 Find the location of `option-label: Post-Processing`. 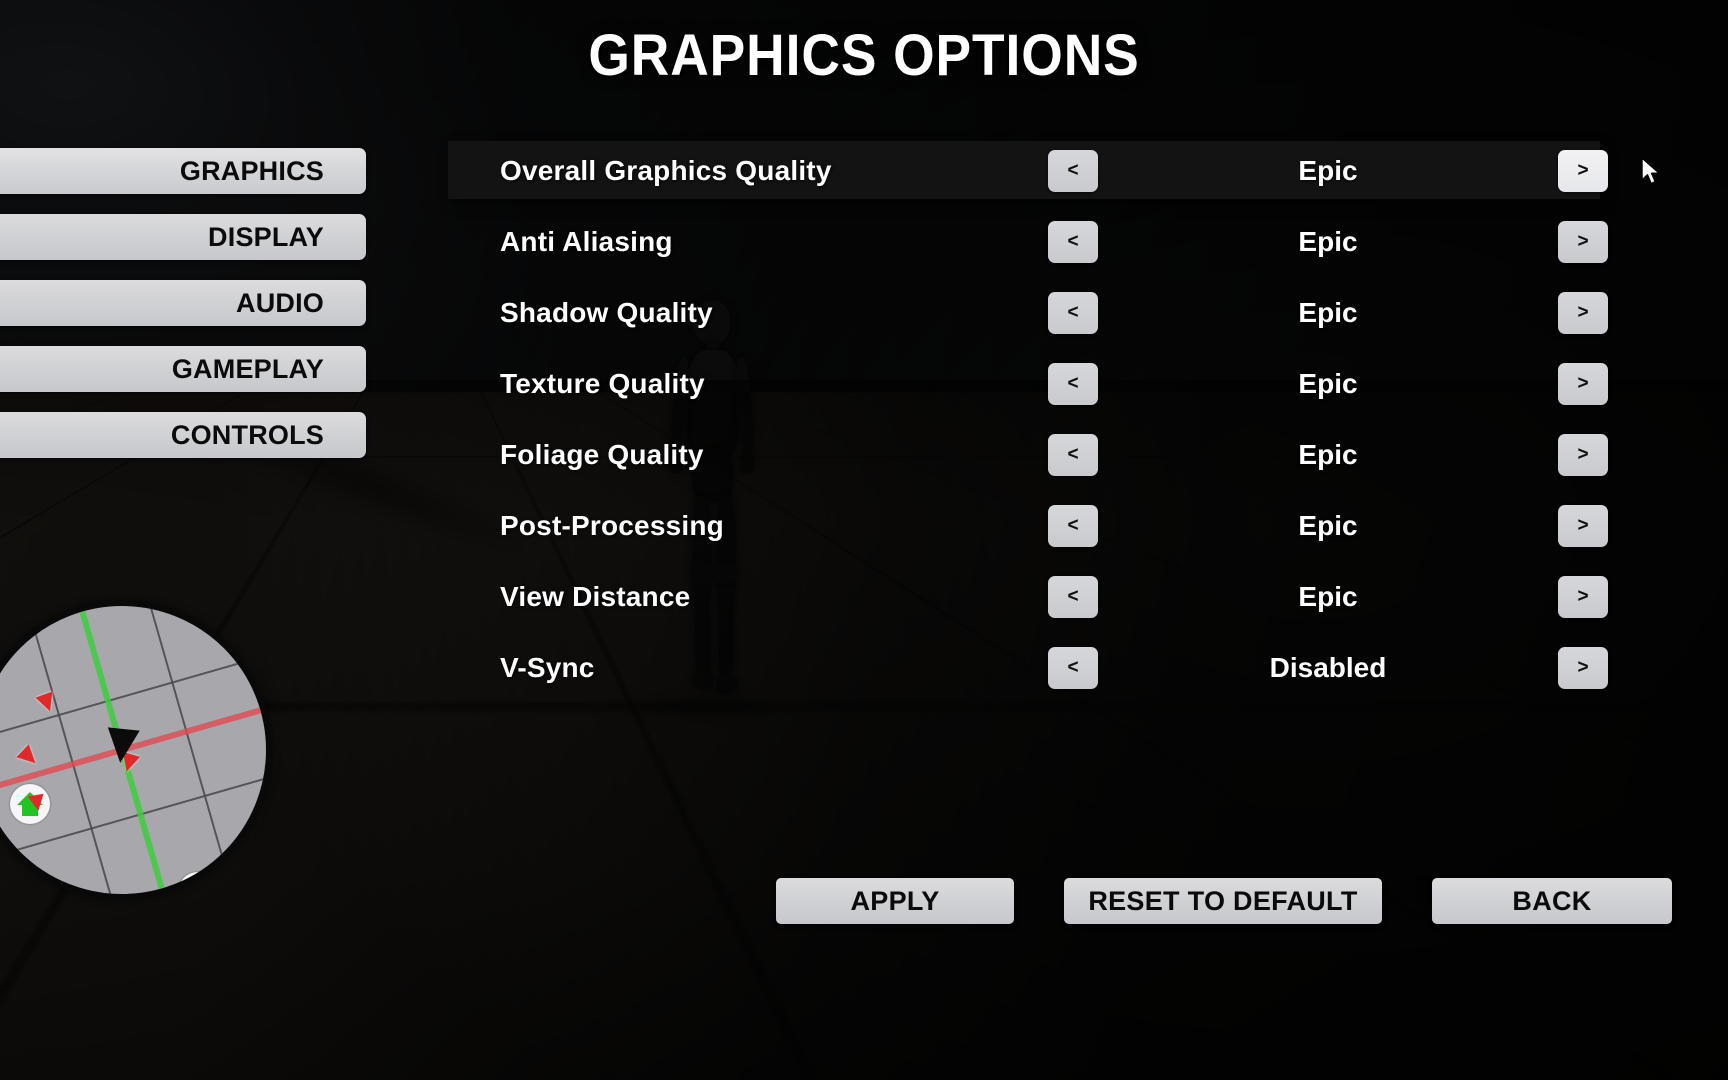

option-label: Post-Processing is located at coordinates (612, 525).